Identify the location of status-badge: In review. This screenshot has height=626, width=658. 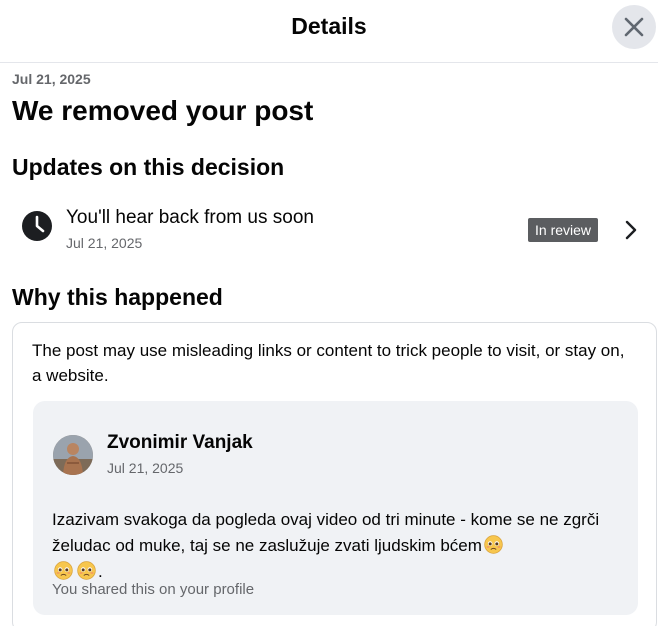
(563, 230).